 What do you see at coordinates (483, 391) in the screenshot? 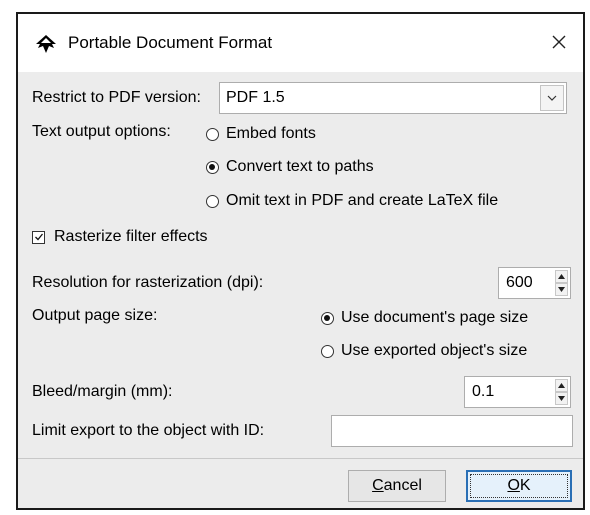
I see `bleed-value: 0.1` at bounding box center [483, 391].